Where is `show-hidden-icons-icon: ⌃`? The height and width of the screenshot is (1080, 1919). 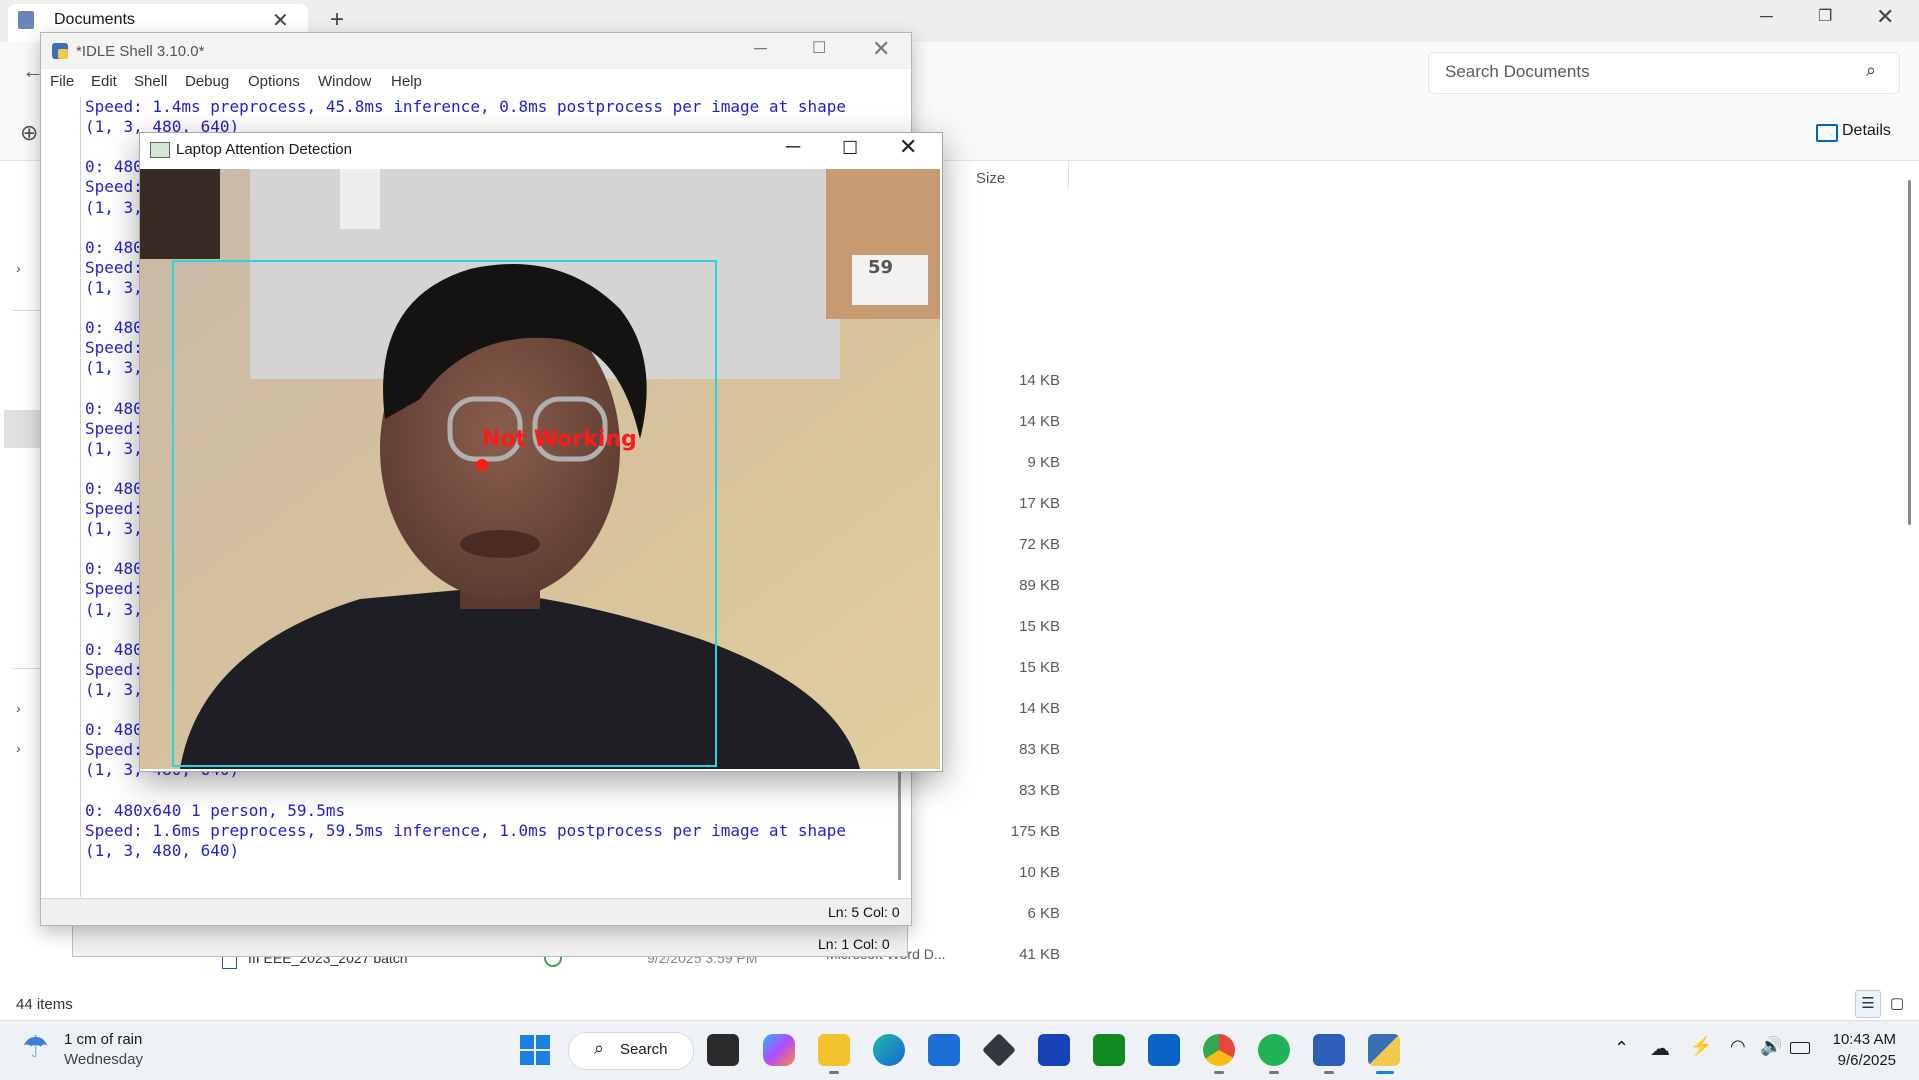 show-hidden-icons-icon: ⌃ is located at coordinates (1621, 1048).